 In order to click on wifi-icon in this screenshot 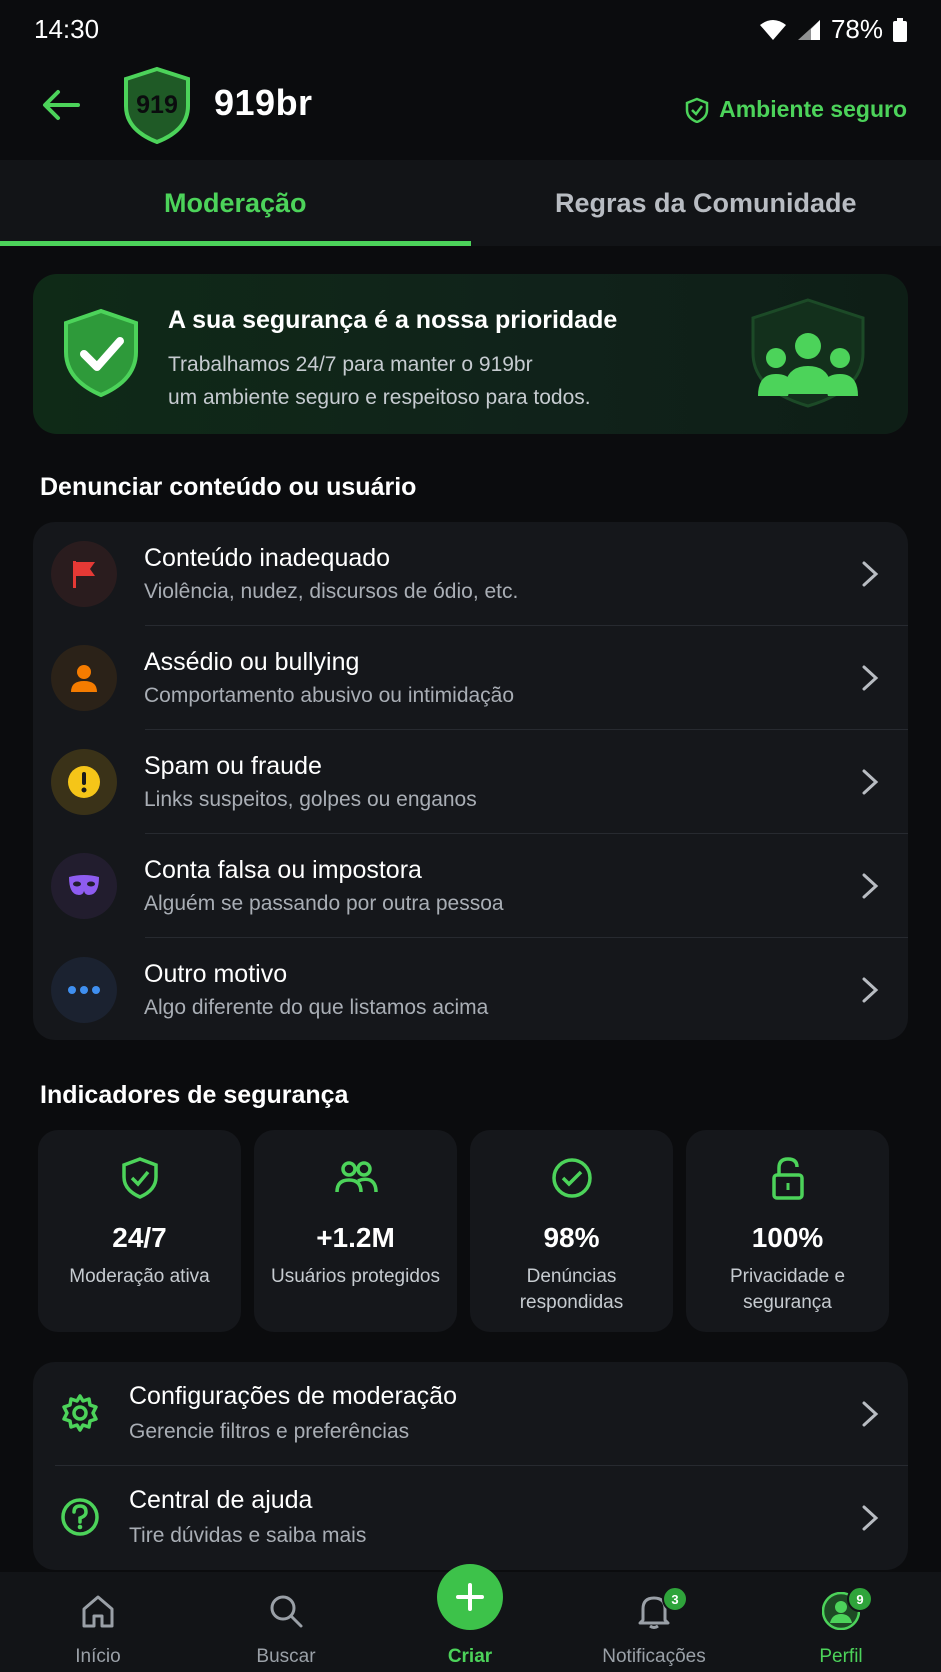, I will do `click(773, 30)`.